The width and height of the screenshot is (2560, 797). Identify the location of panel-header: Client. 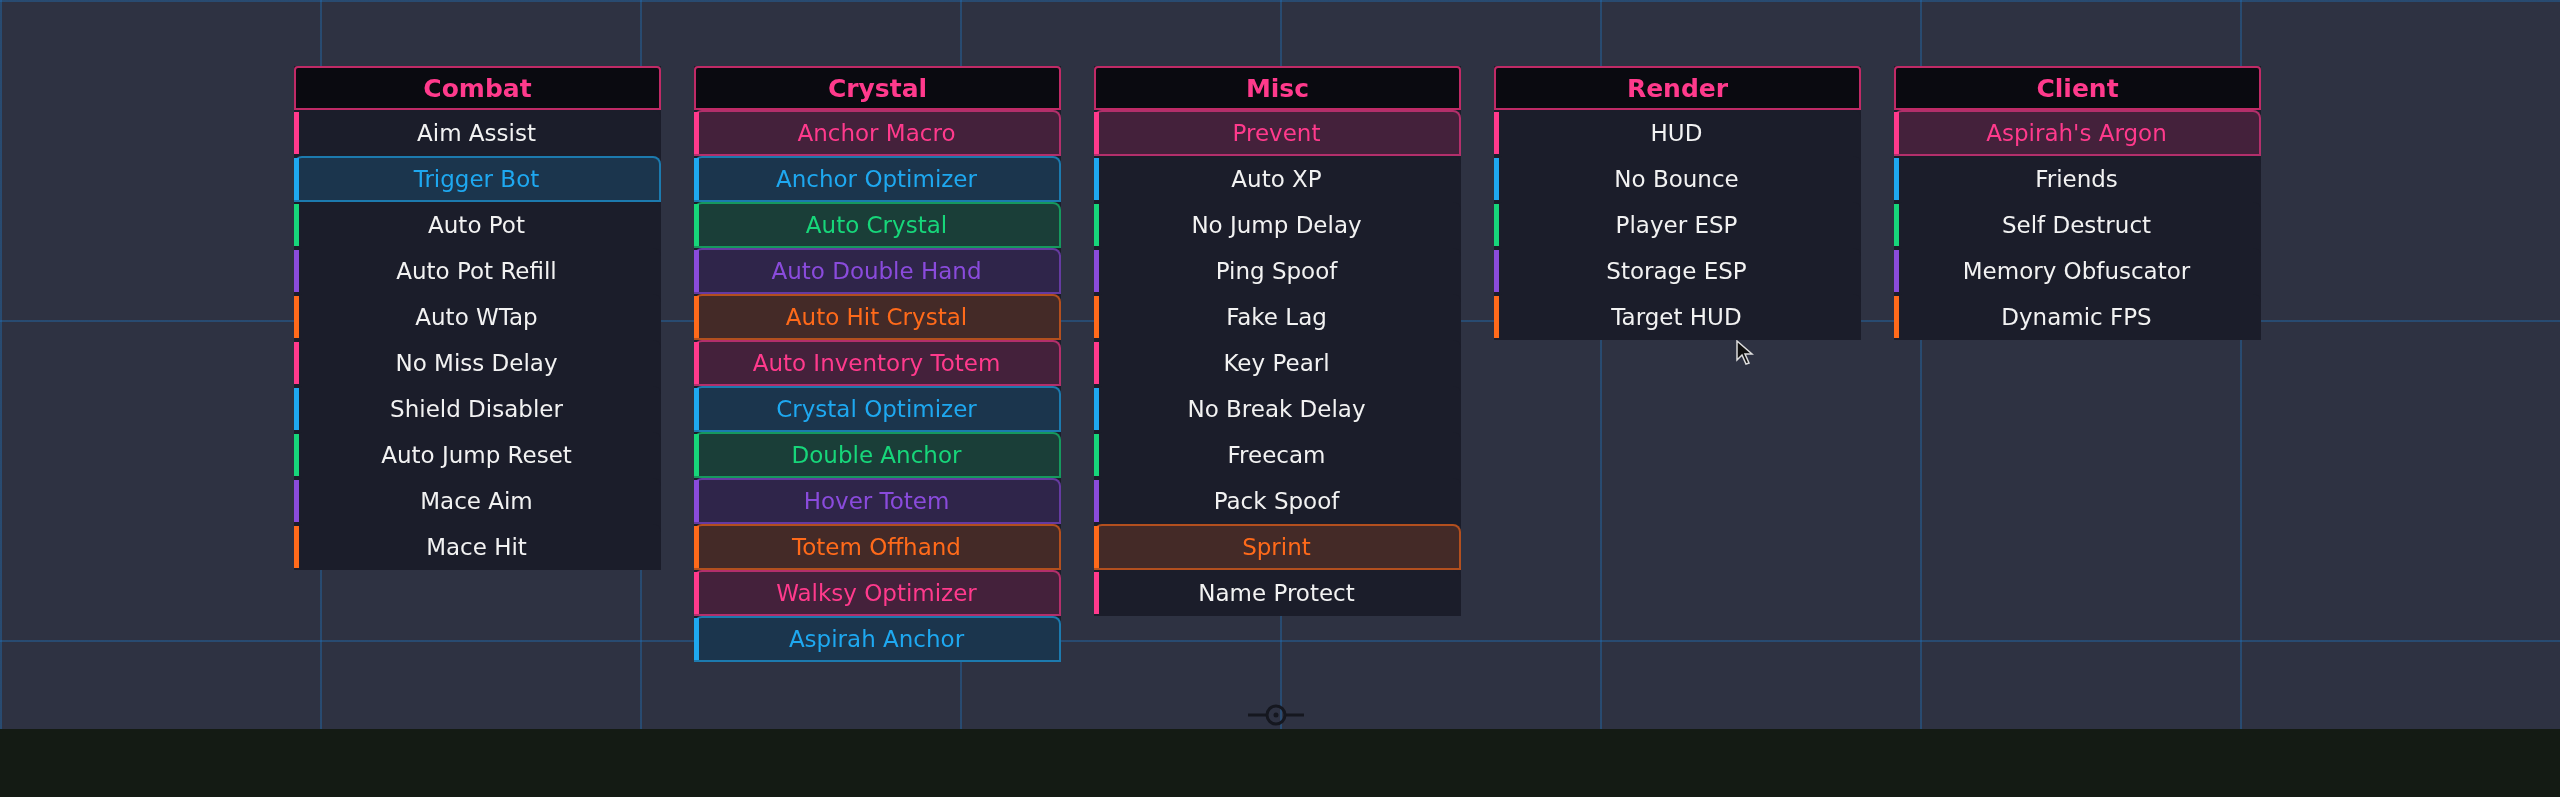
(2077, 88).